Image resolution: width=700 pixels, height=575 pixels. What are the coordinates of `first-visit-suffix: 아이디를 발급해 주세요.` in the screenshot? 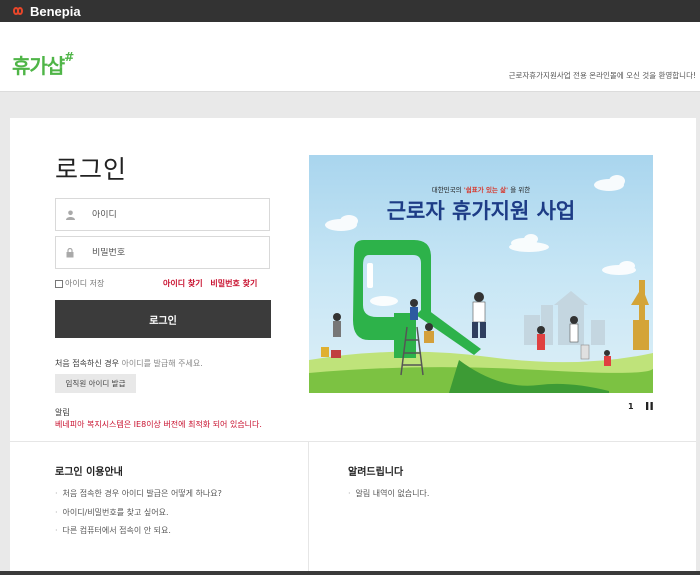 It's located at (162, 363).